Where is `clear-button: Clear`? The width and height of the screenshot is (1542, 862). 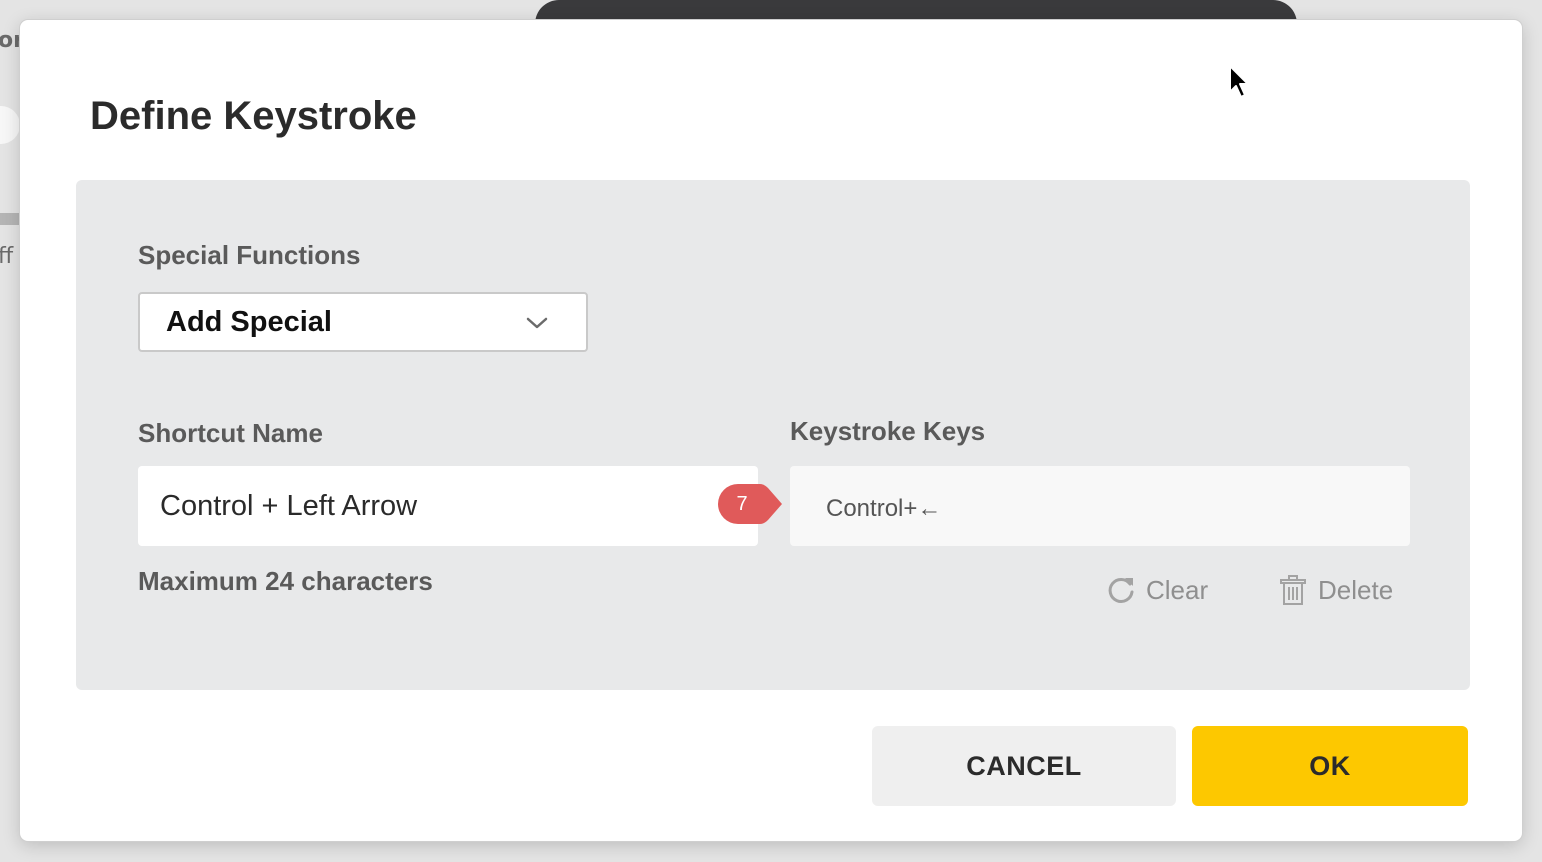
clear-button: Clear is located at coordinates (1157, 590).